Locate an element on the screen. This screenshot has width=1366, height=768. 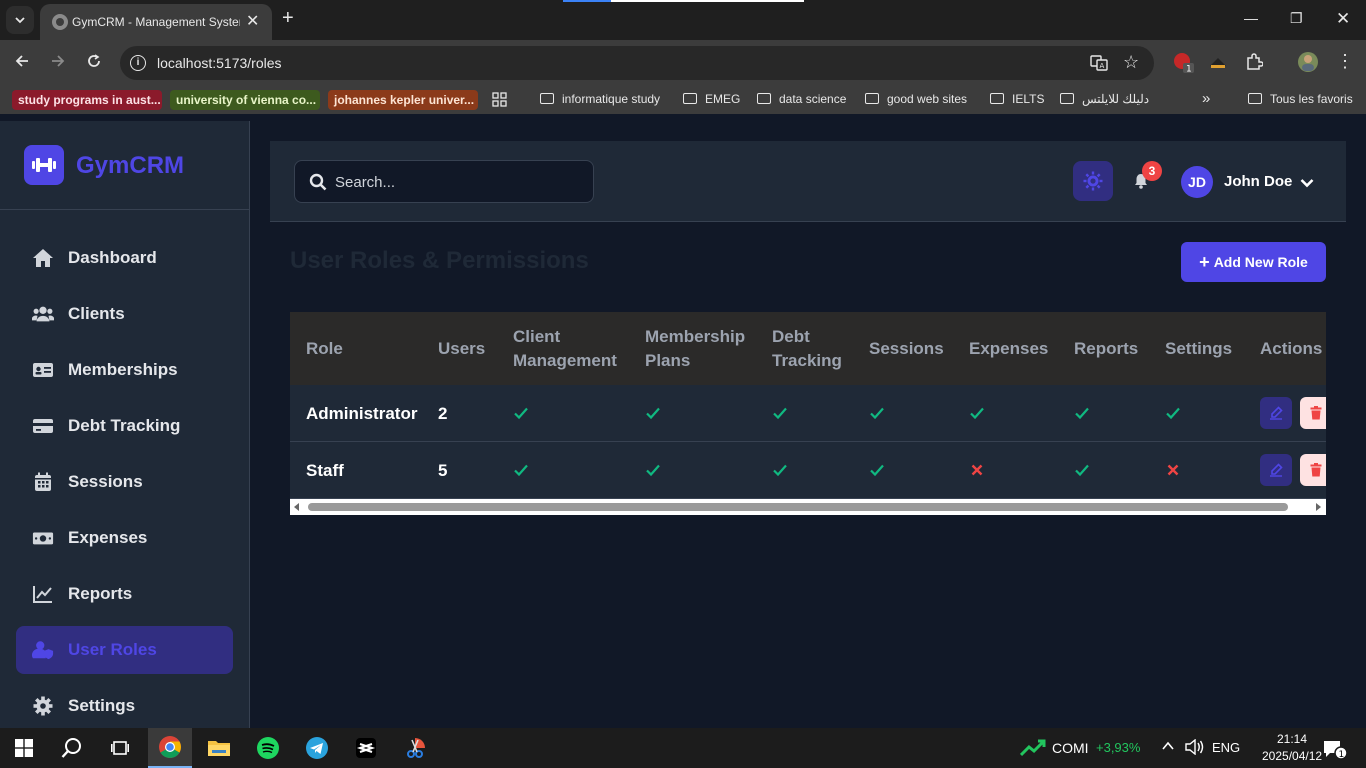
folder-icon is located at coordinates (1255, 98).